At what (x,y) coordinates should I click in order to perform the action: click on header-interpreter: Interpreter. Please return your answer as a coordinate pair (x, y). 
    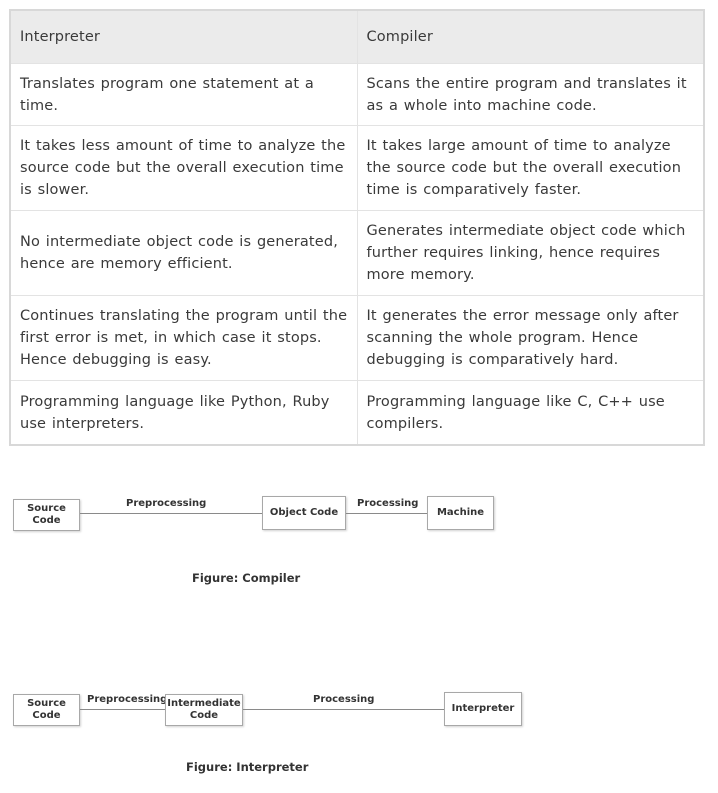
    Looking at the image, I should click on (183, 37).